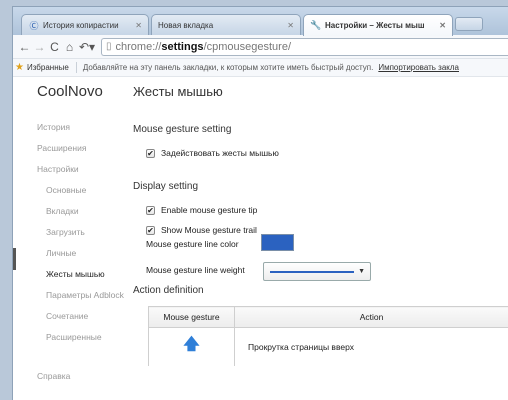  Describe the element at coordinates (418, 67) in the screenshot. I see `import-bookmarks-link: Импортировать закла` at that location.